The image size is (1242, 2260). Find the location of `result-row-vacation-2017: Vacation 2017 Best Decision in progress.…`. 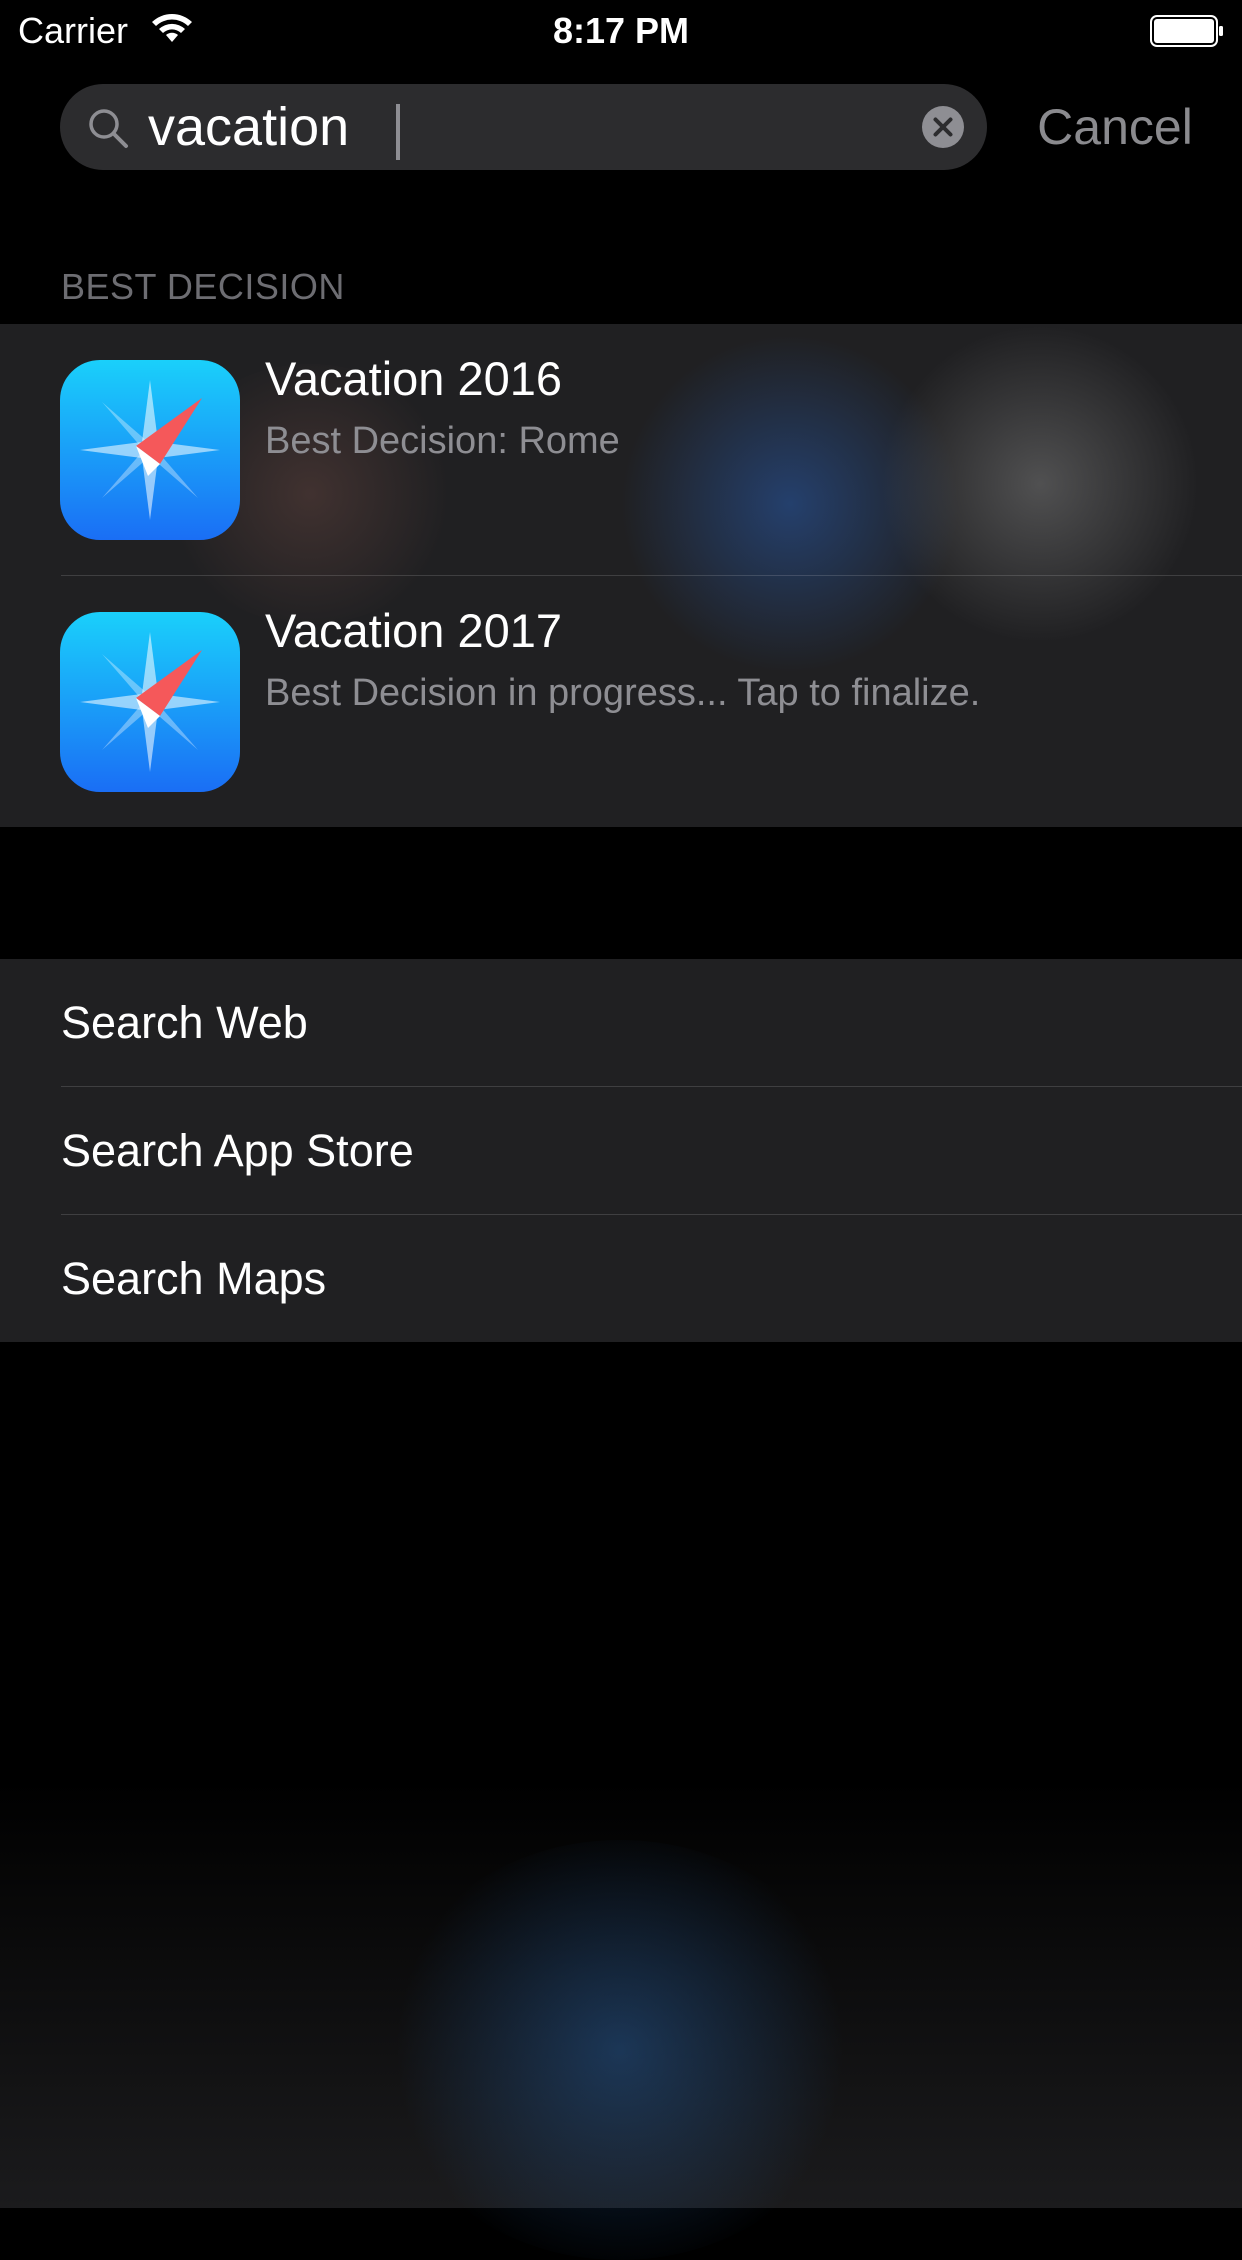

result-row-vacation-2017: Vacation 2017 Best Decision in progress.… is located at coordinates (621, 701).